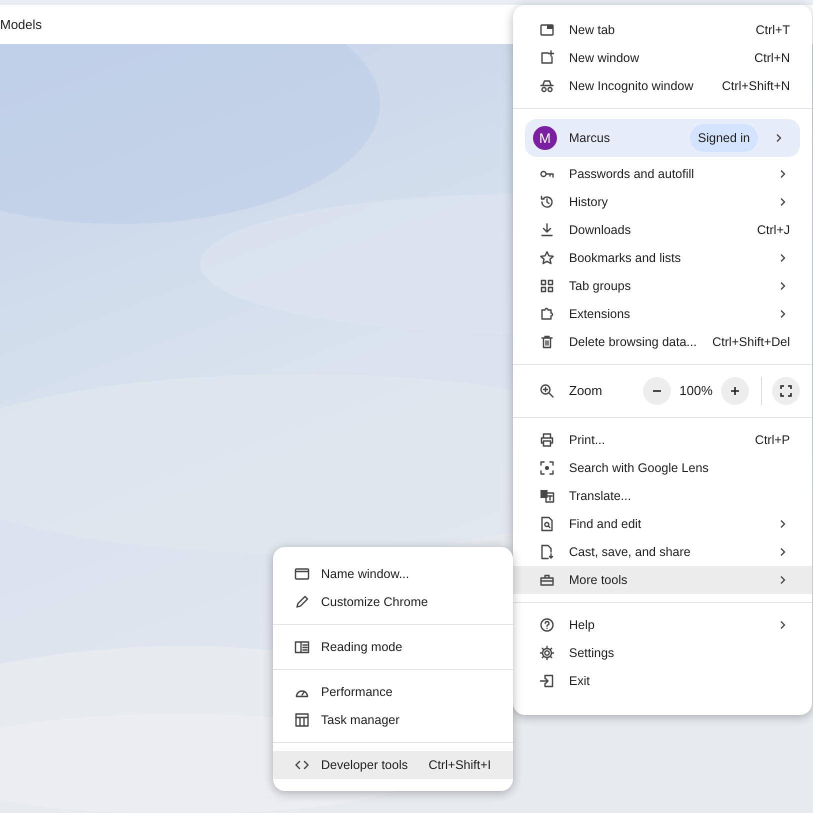 The height and width of the screenshot is (813, 813). Describe the element at coordinates (600, 230) in the screenshot. I see `menu-item-label: Downloads` at that location.